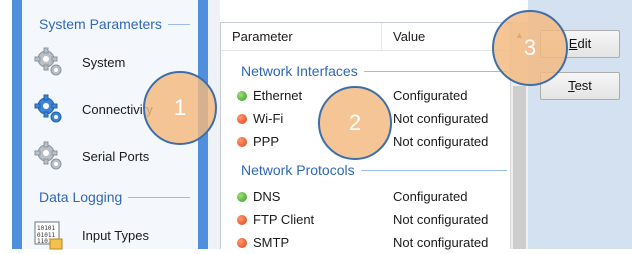 The image size is (632, 254). What do you see at coordinates (266, 141) in the screenshot?
I see `parameter-name: PPP` at bounding box center [266, 141].